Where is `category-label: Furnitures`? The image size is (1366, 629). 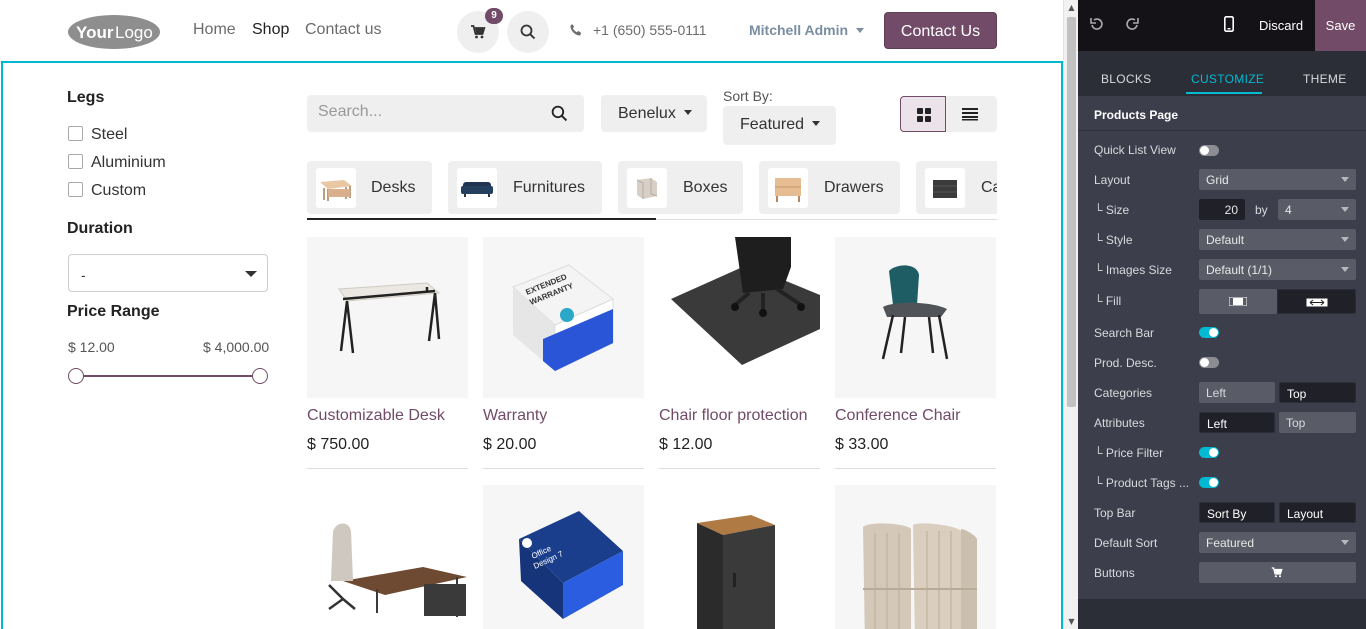
category-label: Furnitures is located at coordinates (549, 187).